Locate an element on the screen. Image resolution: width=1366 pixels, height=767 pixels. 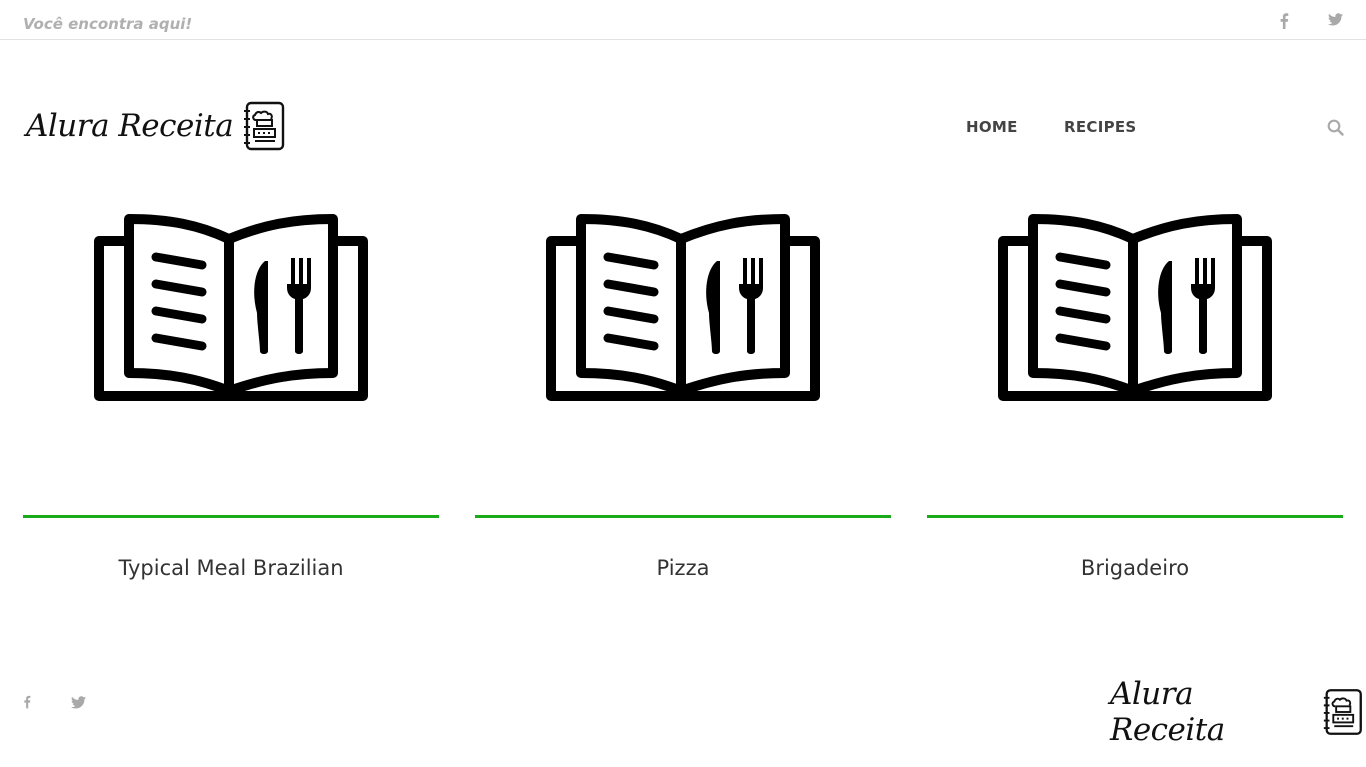
search-icon is located at coordinates (1335, 127).